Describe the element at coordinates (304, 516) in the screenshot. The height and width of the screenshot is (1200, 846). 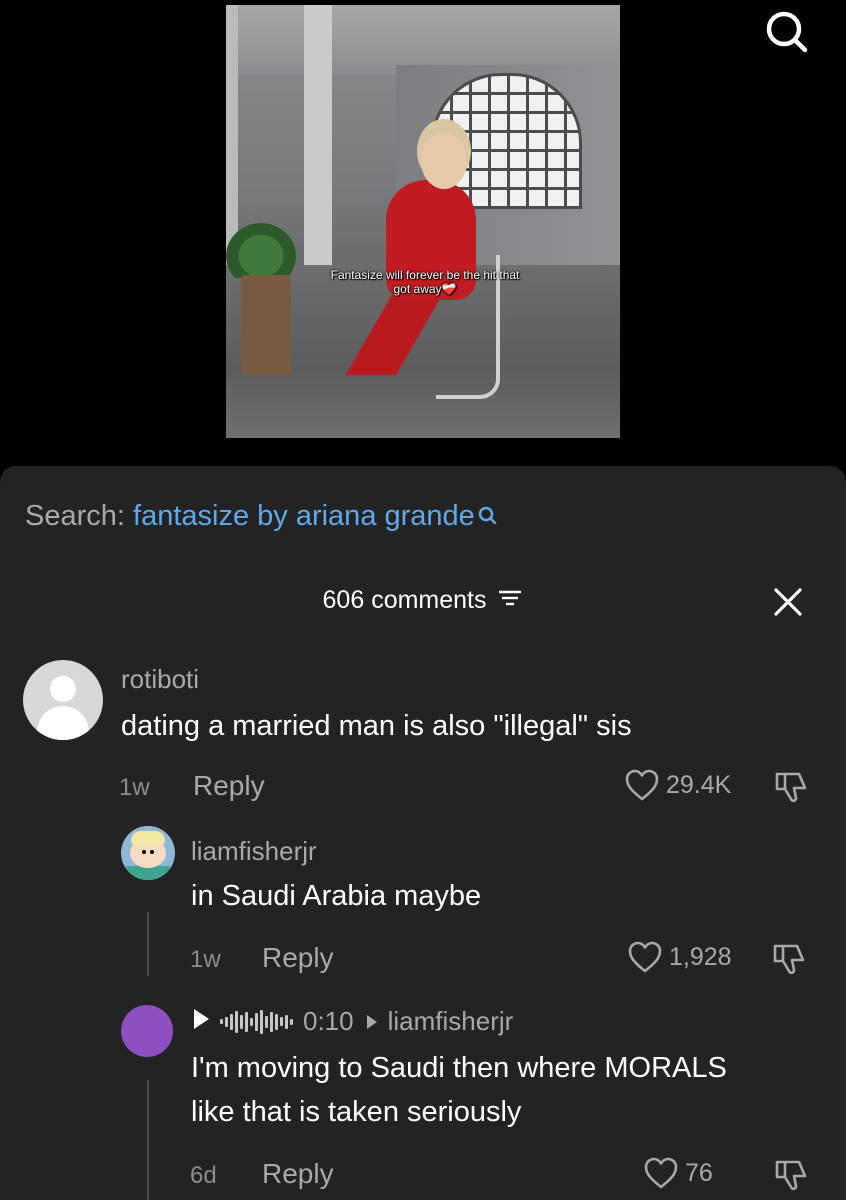
I see `search-suggestion-query: fantasize by ariana grande` at that location.